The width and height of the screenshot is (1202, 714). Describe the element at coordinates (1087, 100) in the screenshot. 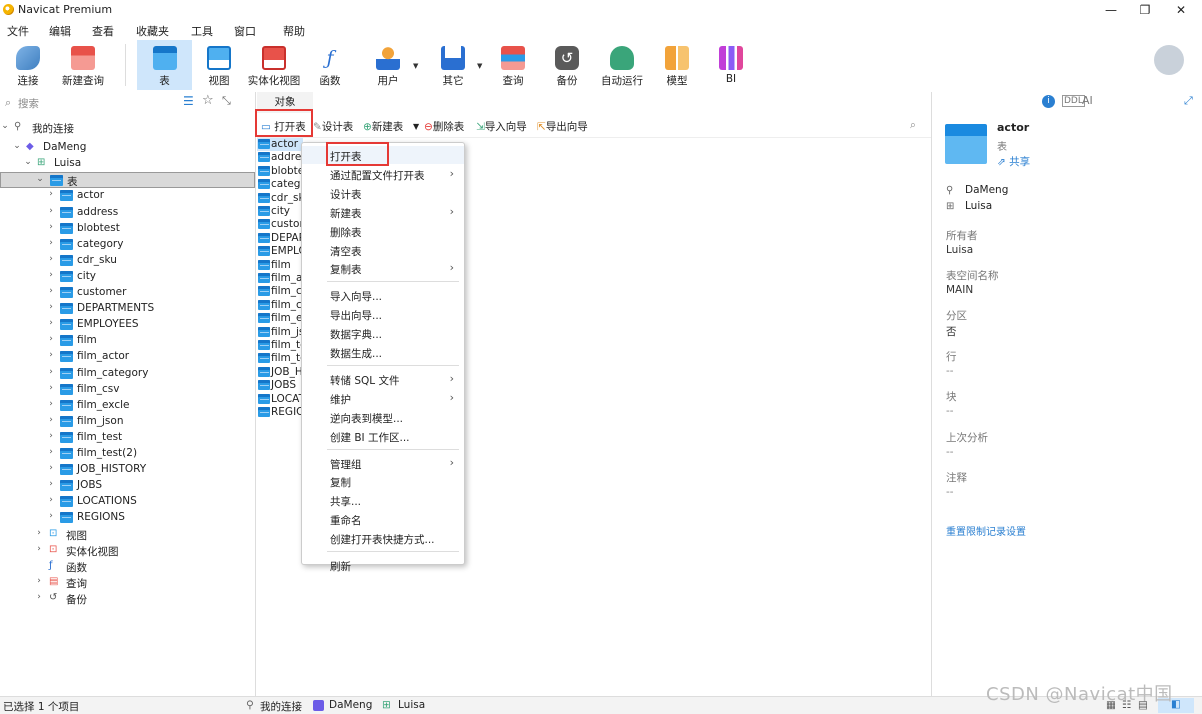

I see `ai-icon: AI` at that location.